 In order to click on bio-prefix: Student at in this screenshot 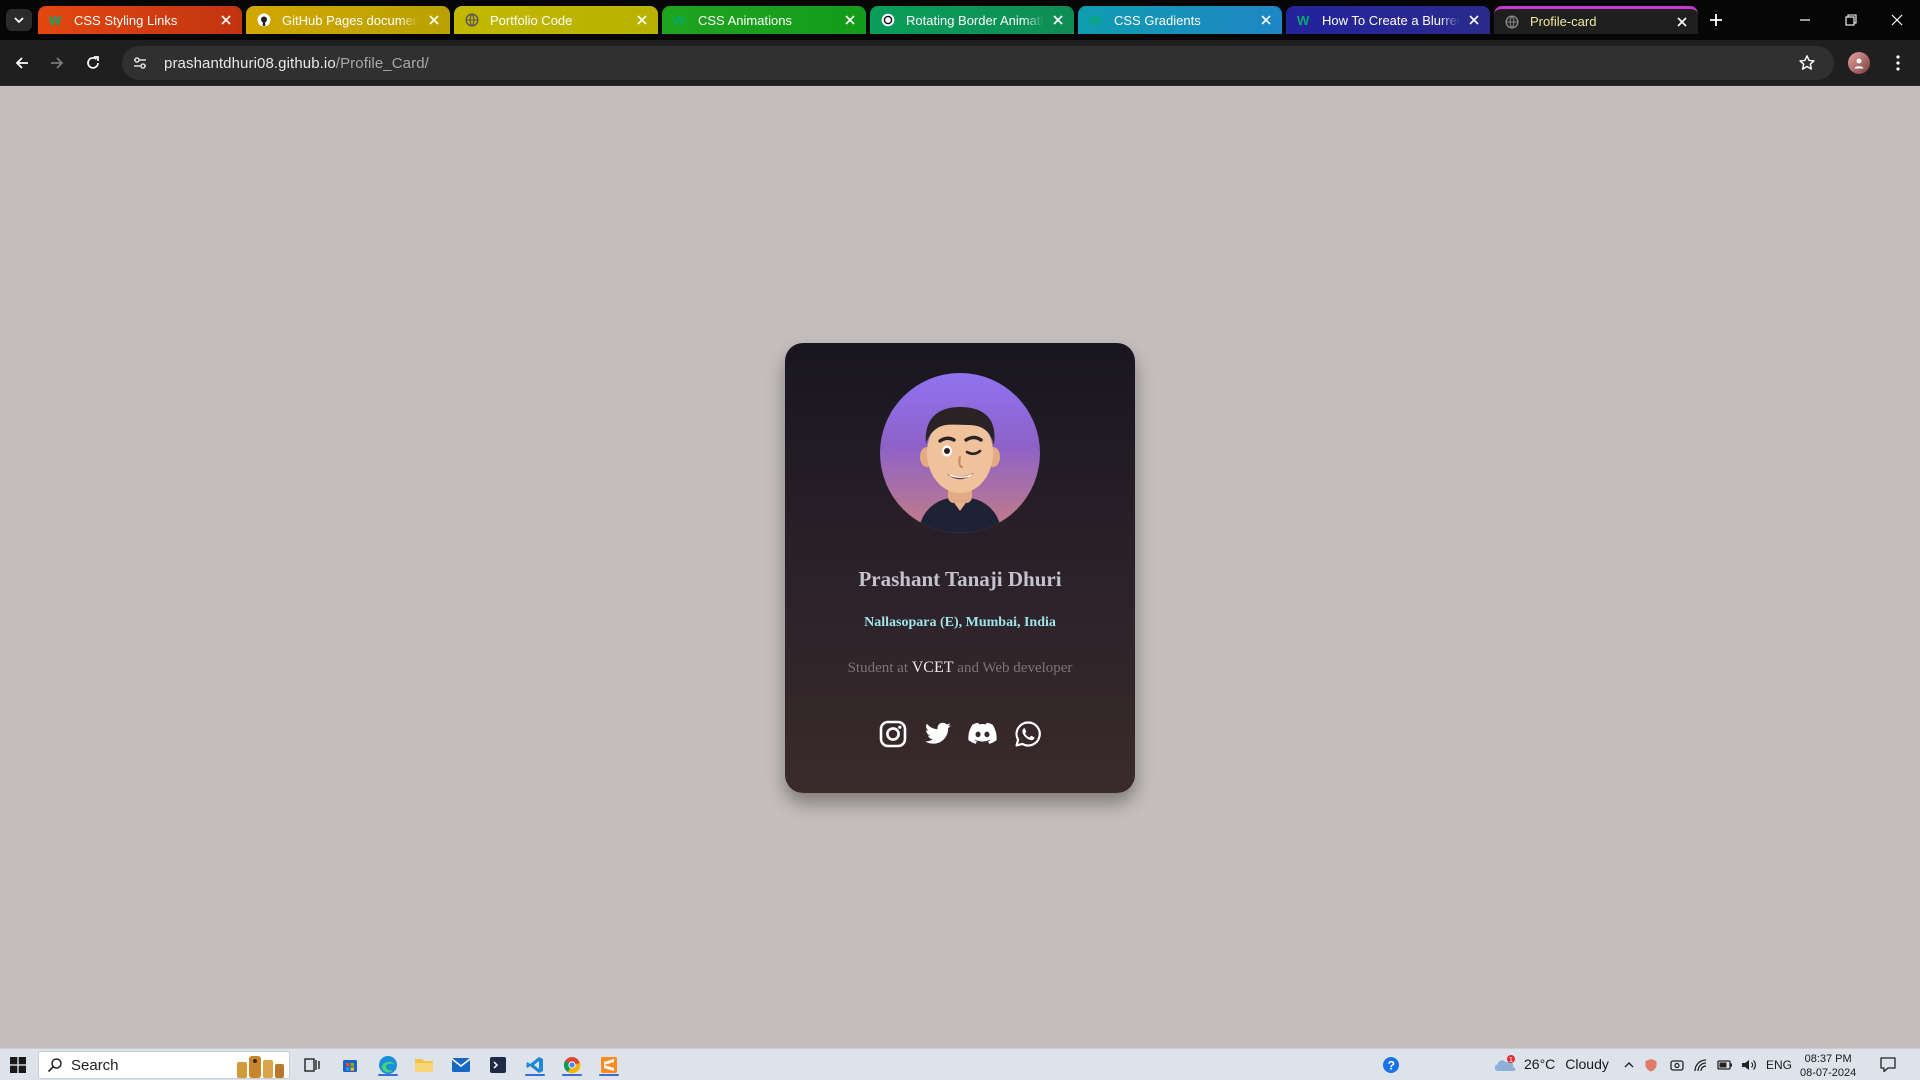, I will do `click(879, 668)`.